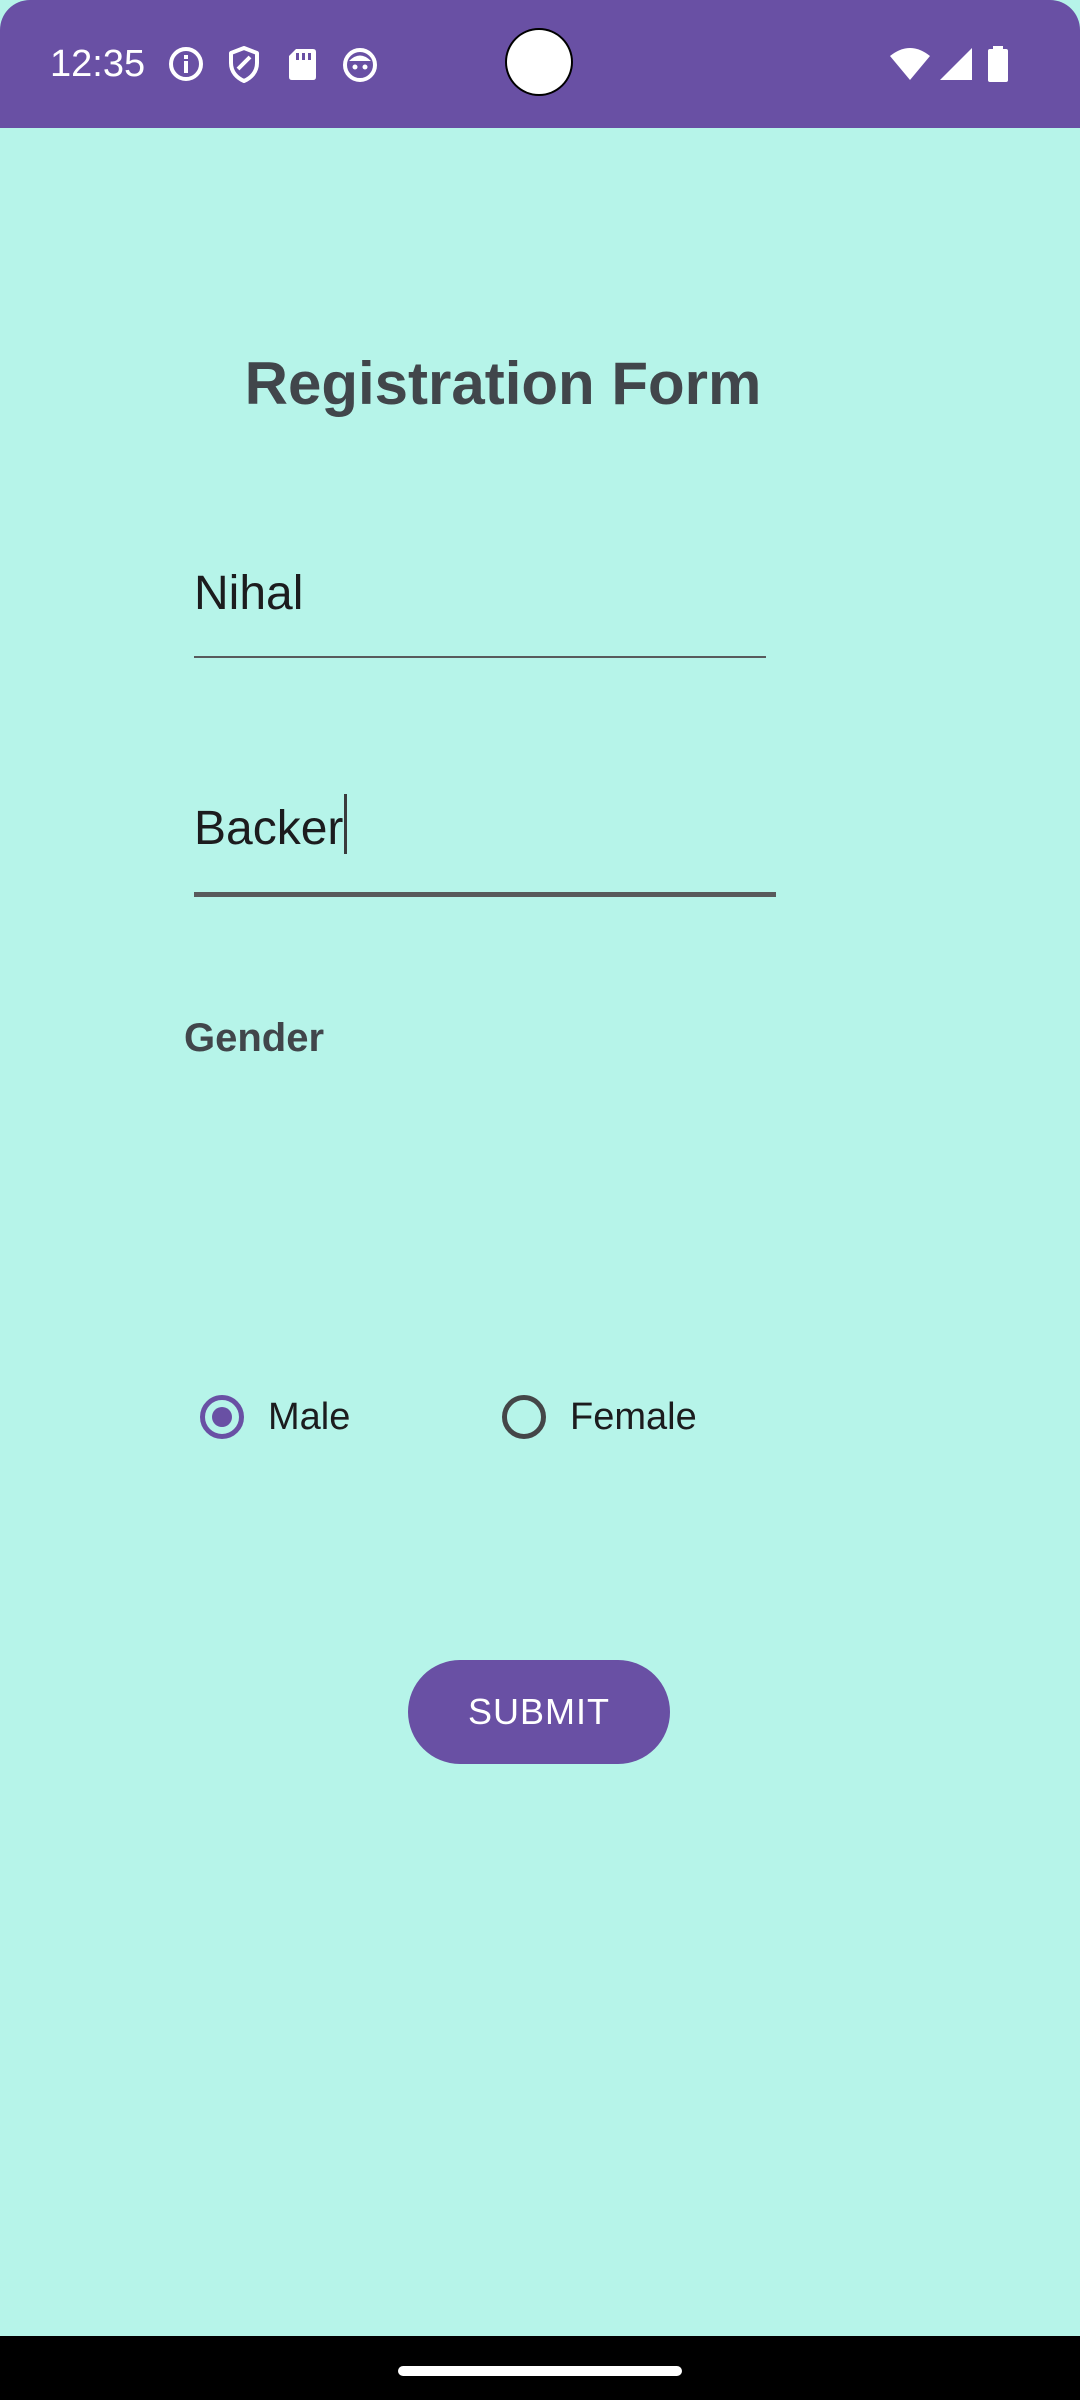  I want to click on gender-label: Gender, so click(254, 1038).